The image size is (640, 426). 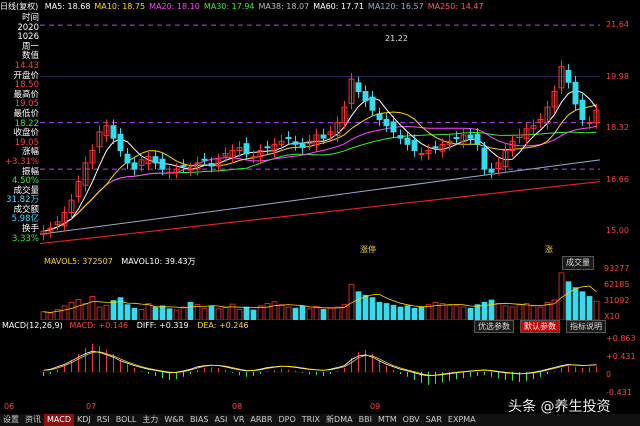 I want to click on tab-17: OBV, so click(x=411, y=420).